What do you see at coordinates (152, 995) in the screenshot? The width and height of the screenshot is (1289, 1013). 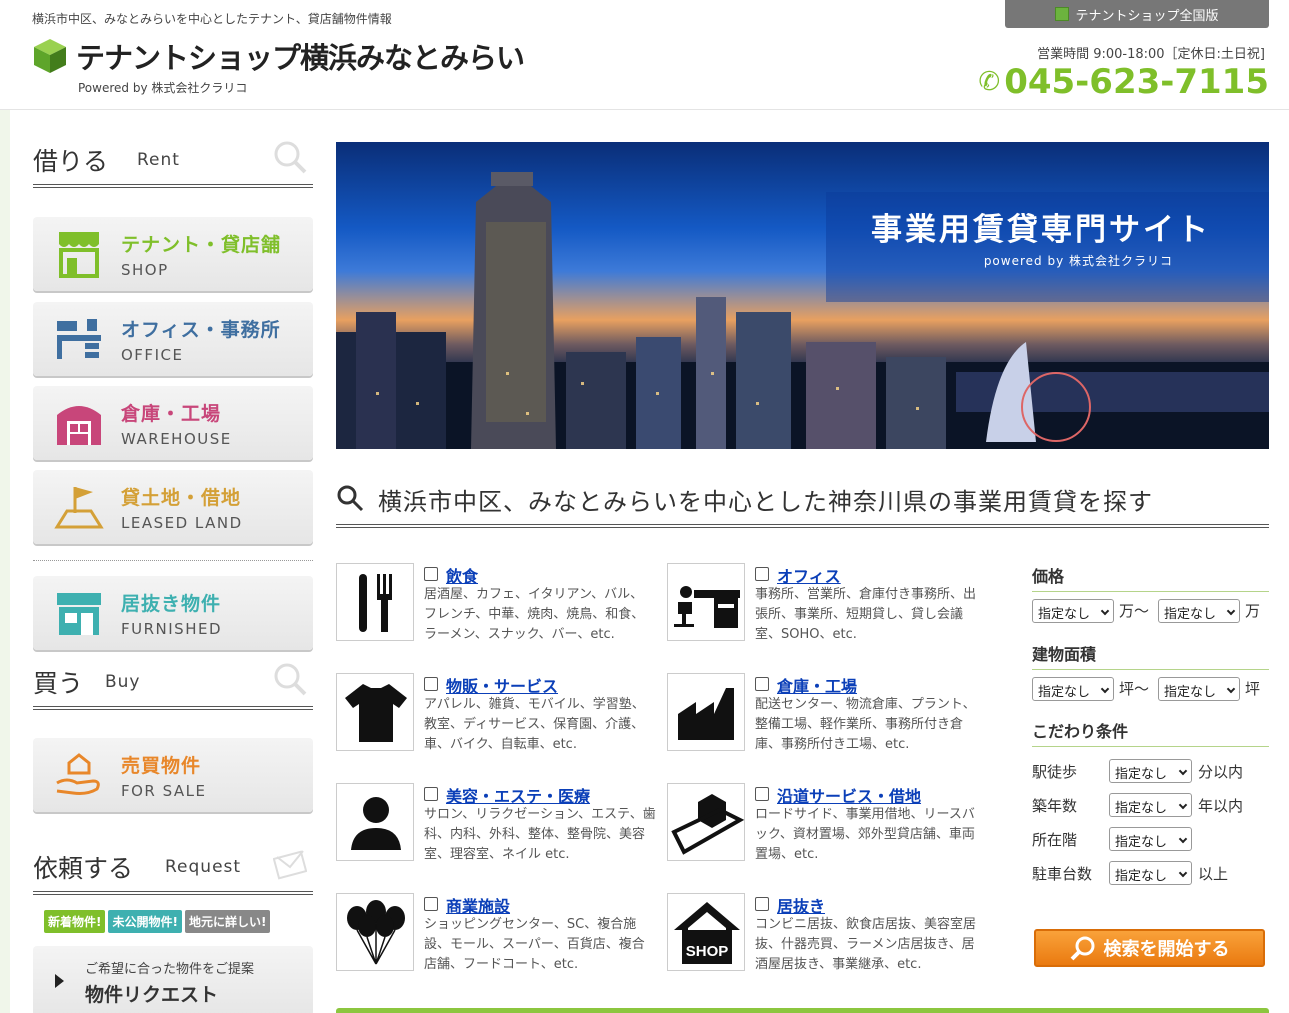 I see `request-main: 物件リクエスト` at bounding box center [152, 995].